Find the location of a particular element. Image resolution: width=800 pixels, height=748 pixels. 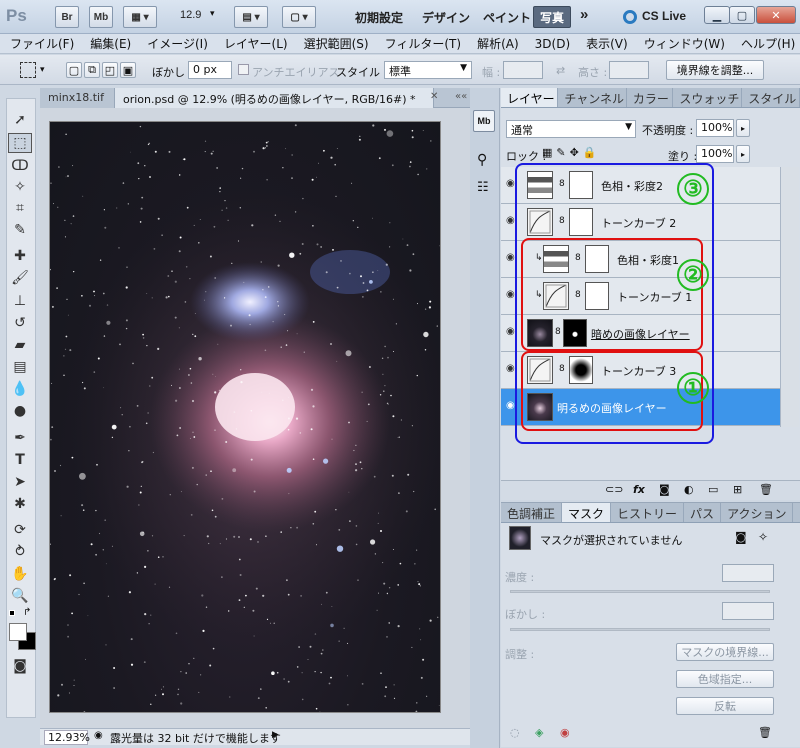

marquee-tool-icon: ⬚ is located at coordinates (20, 143).